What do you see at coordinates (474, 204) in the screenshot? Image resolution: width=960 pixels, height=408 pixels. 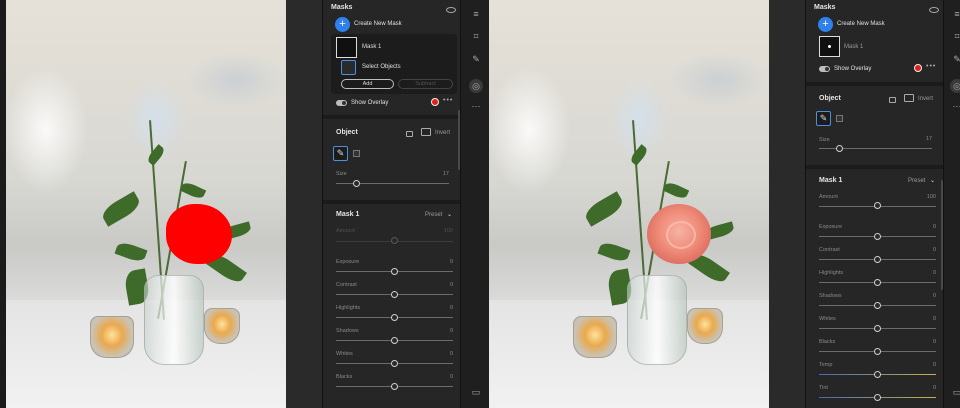 I see `tool-strip-left: ≡ ⌗ ✎ ◎ ⋯ ▭` at bounding box center [474, 204].